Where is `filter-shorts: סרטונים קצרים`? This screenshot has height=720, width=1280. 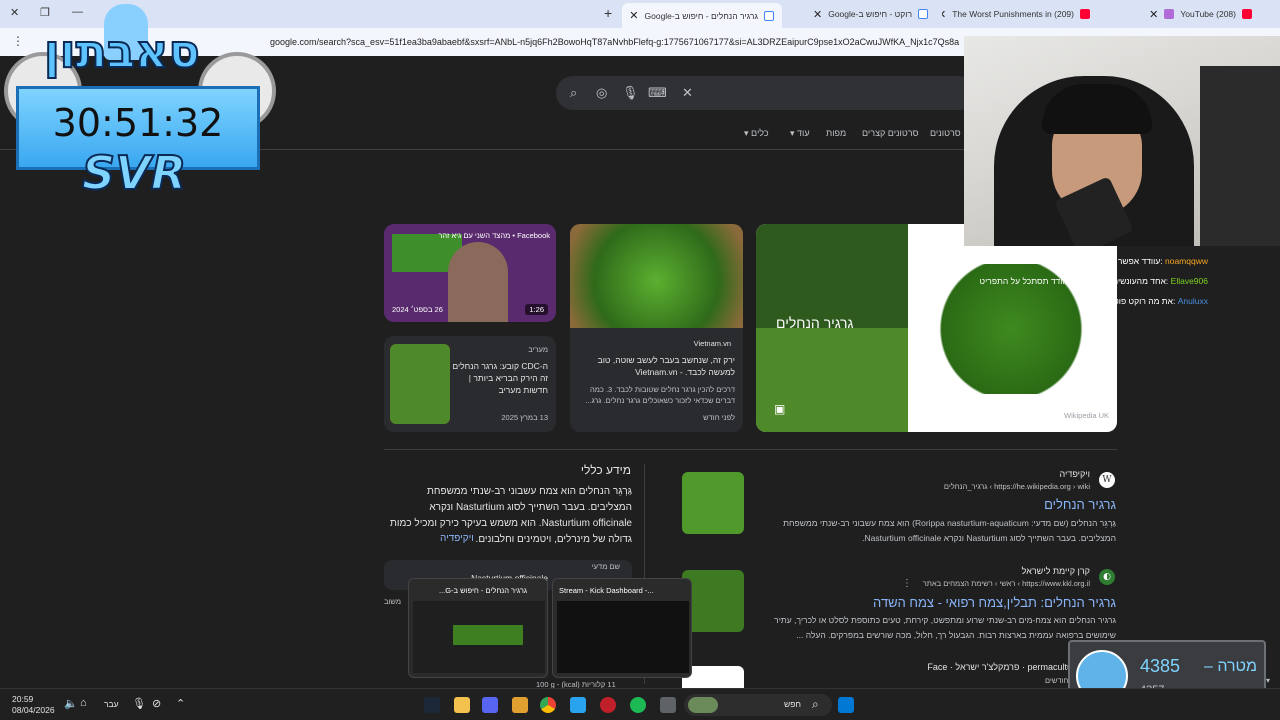 filter-shorts: סרטונים קצרים is located at coordinates (890, 133).